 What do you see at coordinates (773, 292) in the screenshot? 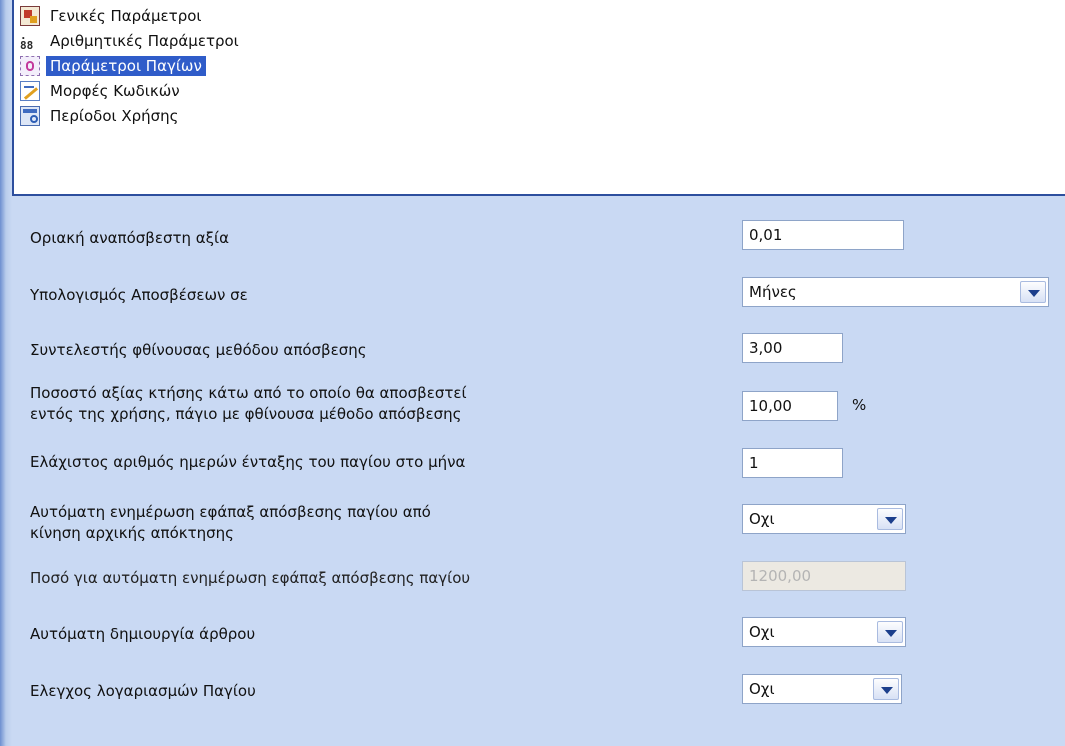
I see `depreciation-calc-value: Μήνες` at bounding box center [773, 292].